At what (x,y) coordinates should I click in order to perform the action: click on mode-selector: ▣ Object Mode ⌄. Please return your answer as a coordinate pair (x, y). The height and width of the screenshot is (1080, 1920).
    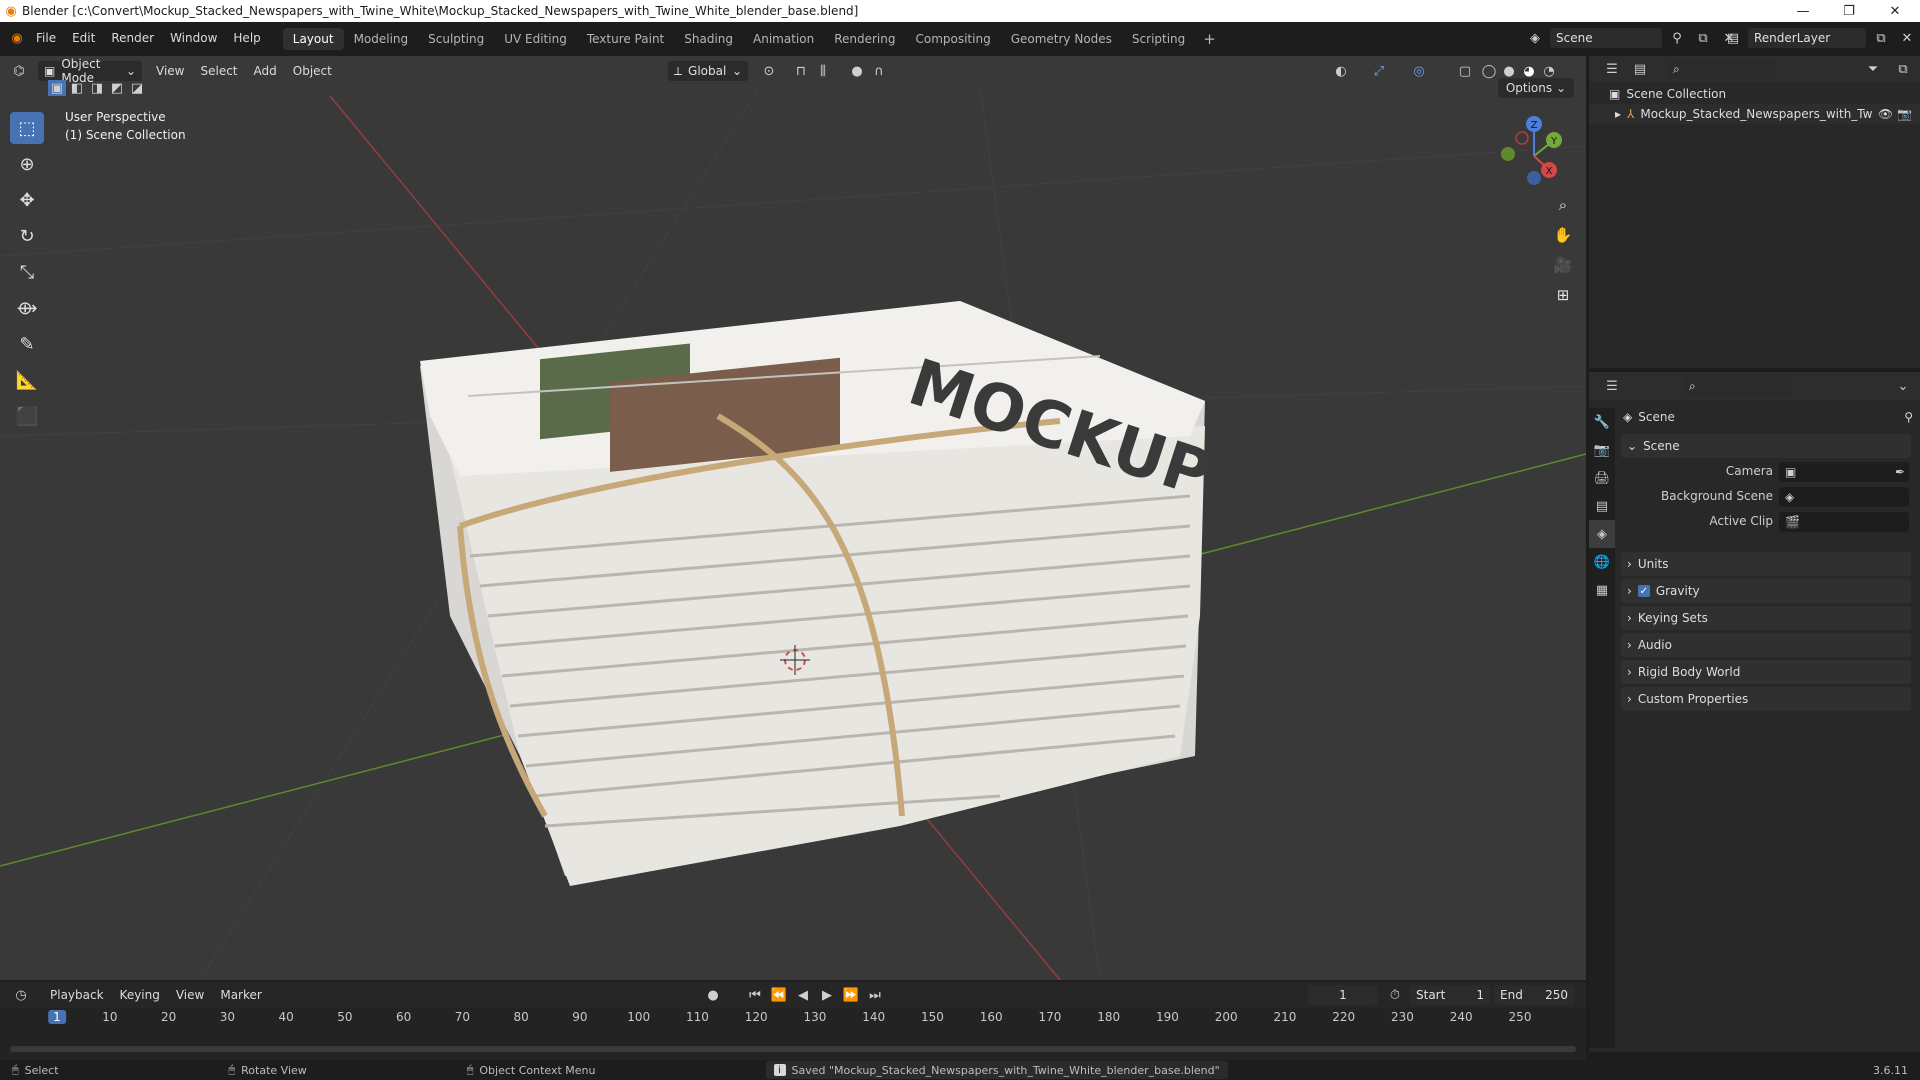
    Looking at the image, I should click on (90, 71).